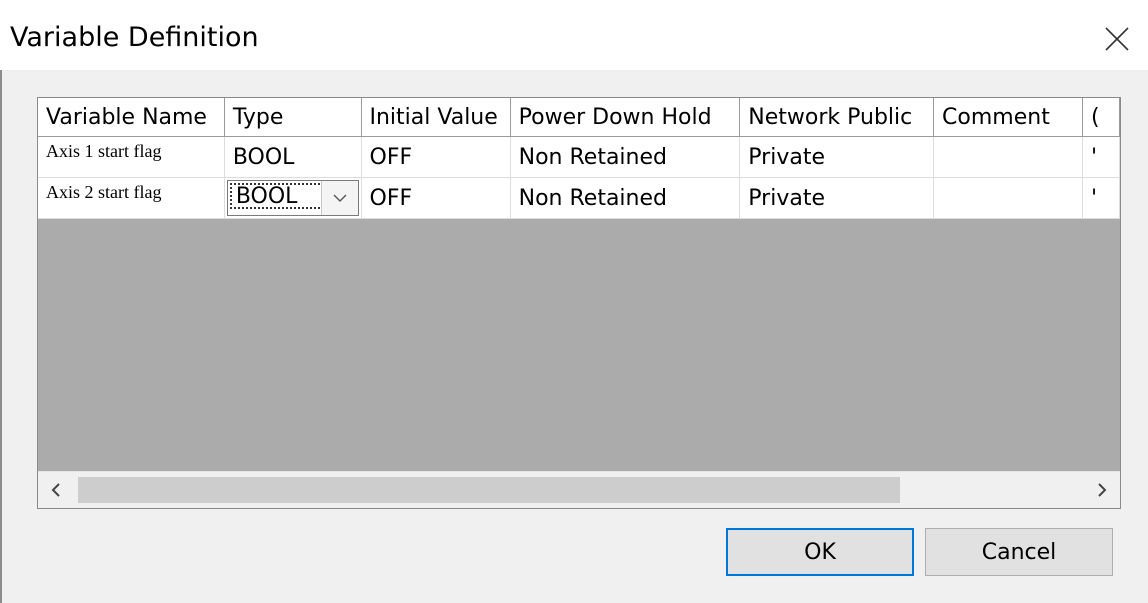 This screenshot has width=1148, height=603. What do you see at coordinates (837, 117) in the screenshot?
I see `column-header-network-public: Network Public` at bounding box center [837, 117].